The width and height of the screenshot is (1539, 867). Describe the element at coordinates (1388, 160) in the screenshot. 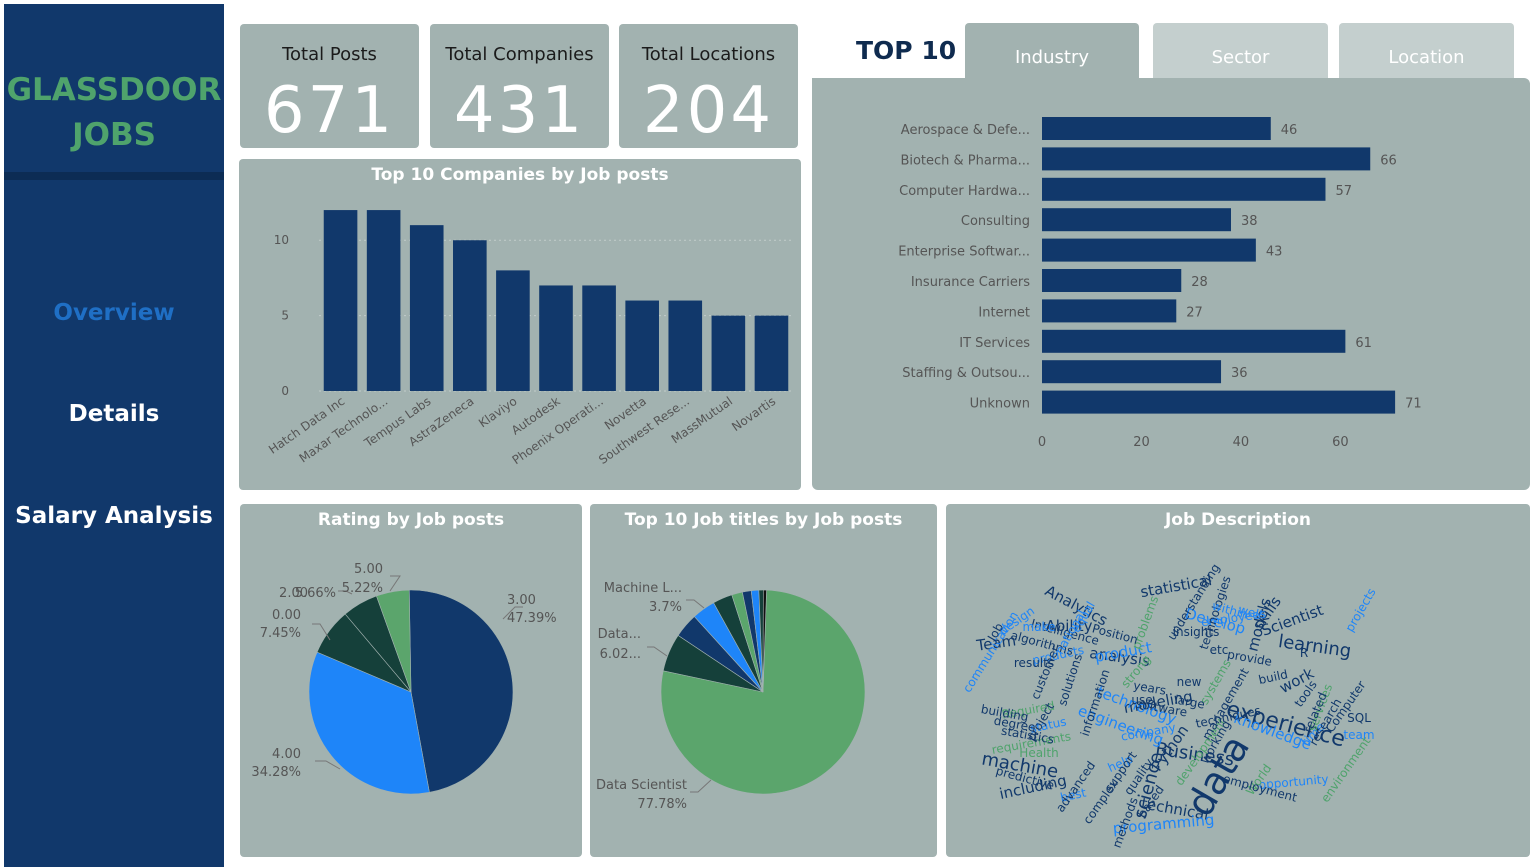

I see `data-label: 66` at that location.